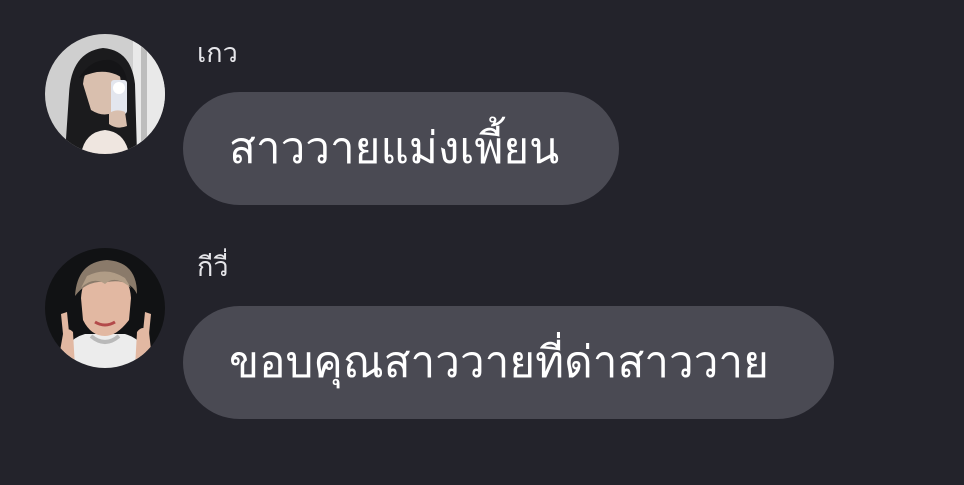  What do you see at coordinates (401, 148) in the screenshot?
I see `message-bubble: สาววายแม่งเพี้ยน` at bounding box center [401, 148].